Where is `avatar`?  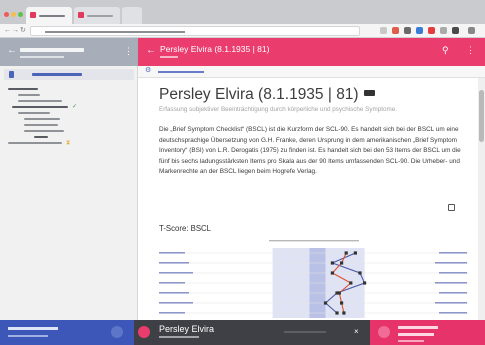 avatar is located at coordinates (144, 332).